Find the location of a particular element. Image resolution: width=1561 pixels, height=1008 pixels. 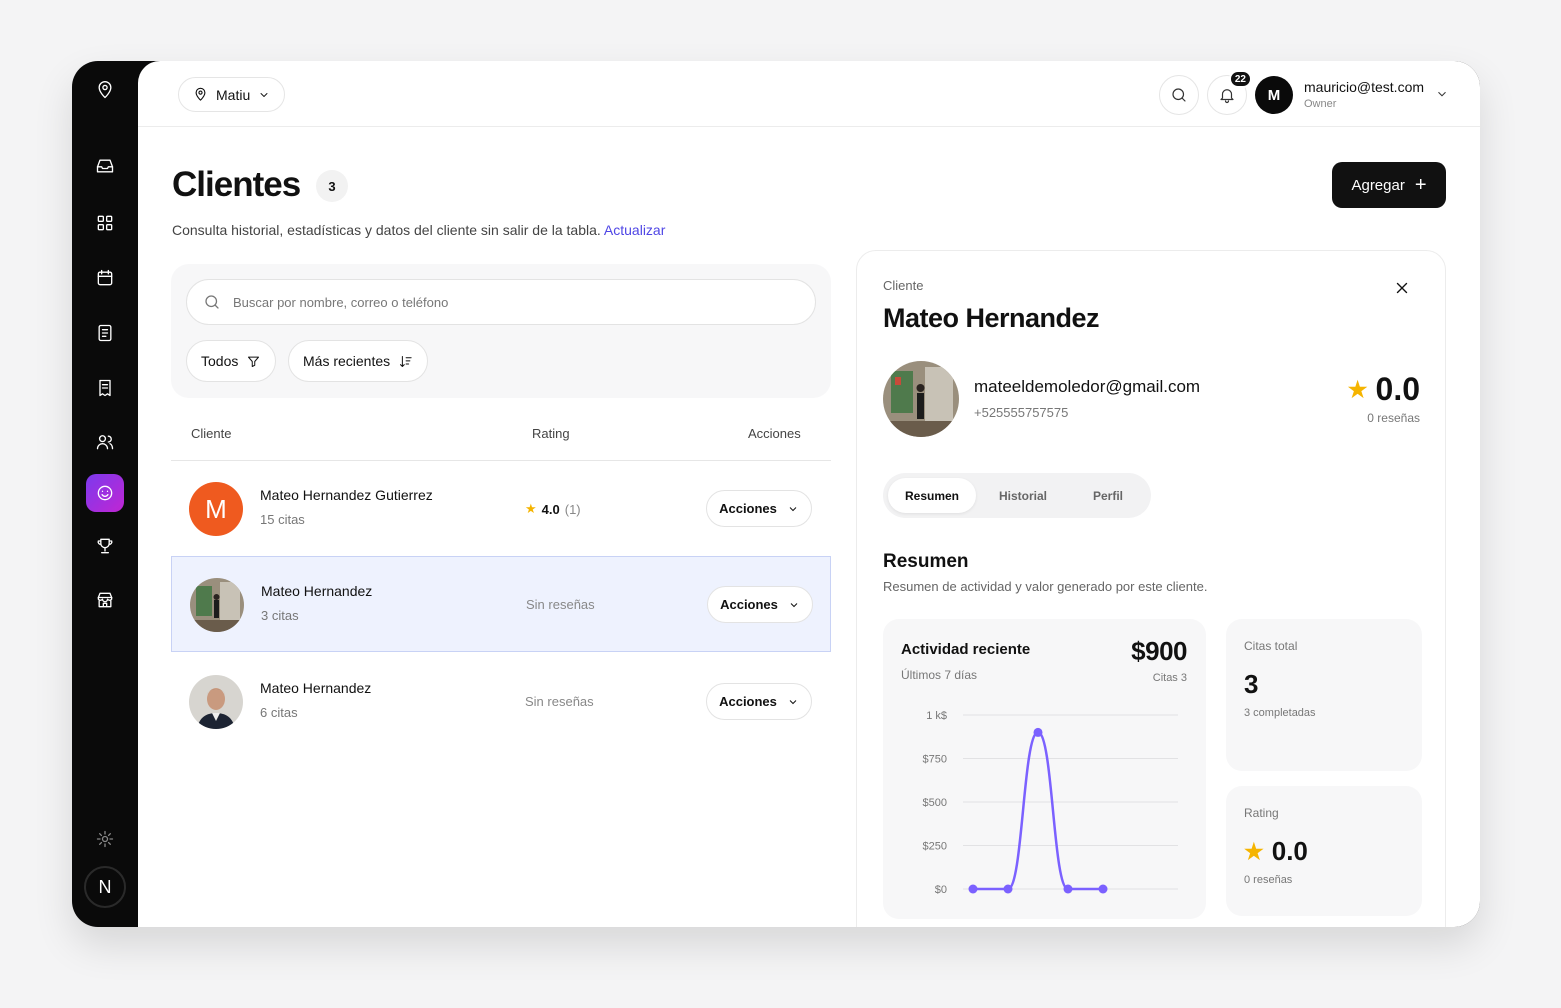

user-email: mauricio@test.com is located at coordinates (1364, 87).